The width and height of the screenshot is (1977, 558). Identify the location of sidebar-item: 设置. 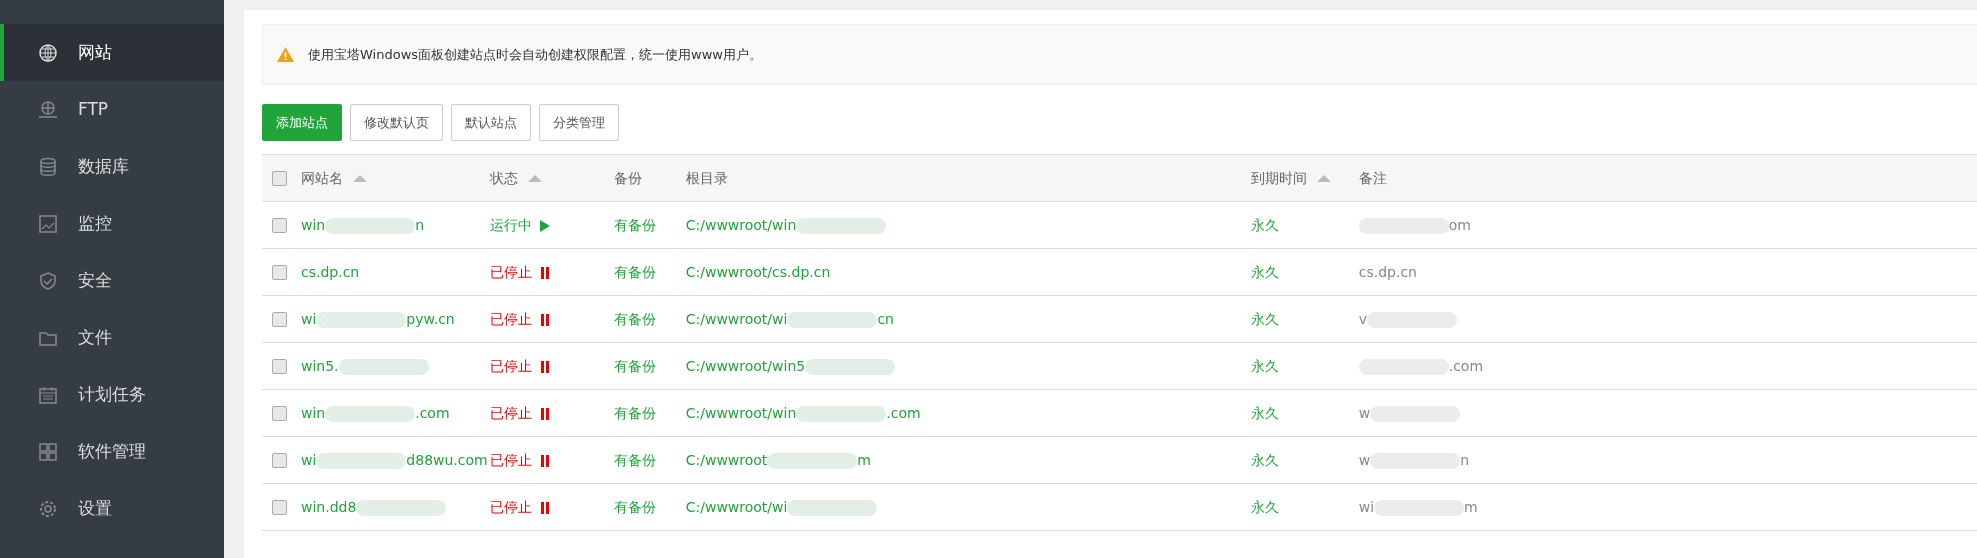
(112, 508).